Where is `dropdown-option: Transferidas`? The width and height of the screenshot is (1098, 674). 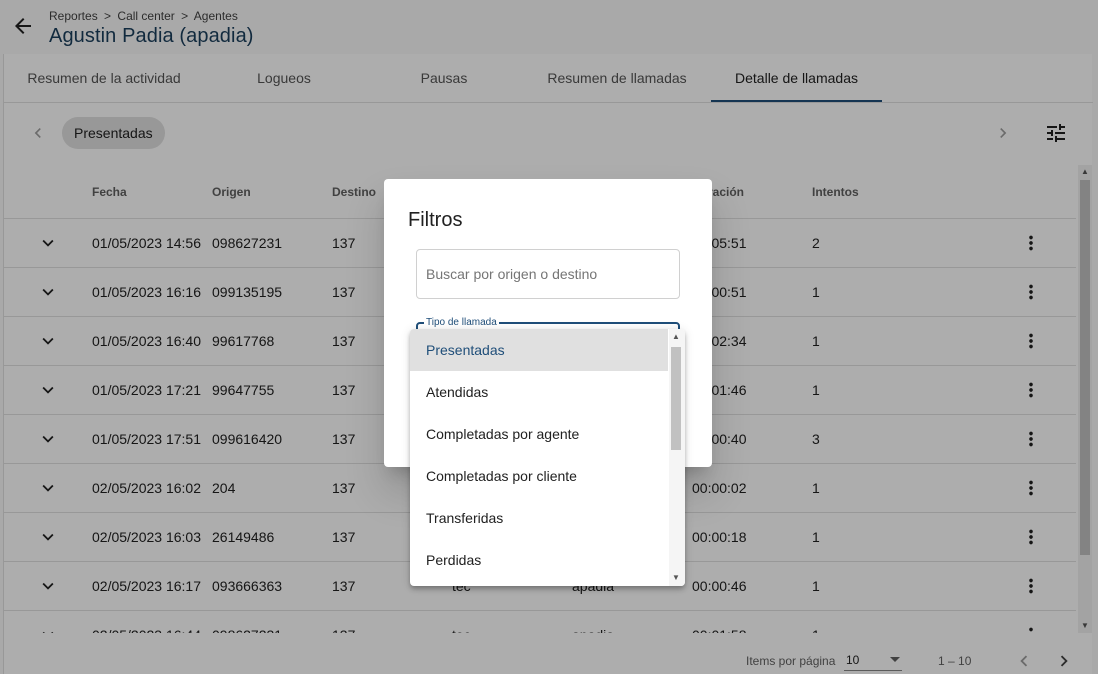 dropdown-option: Transferidas is located at coordinates (539, 518).